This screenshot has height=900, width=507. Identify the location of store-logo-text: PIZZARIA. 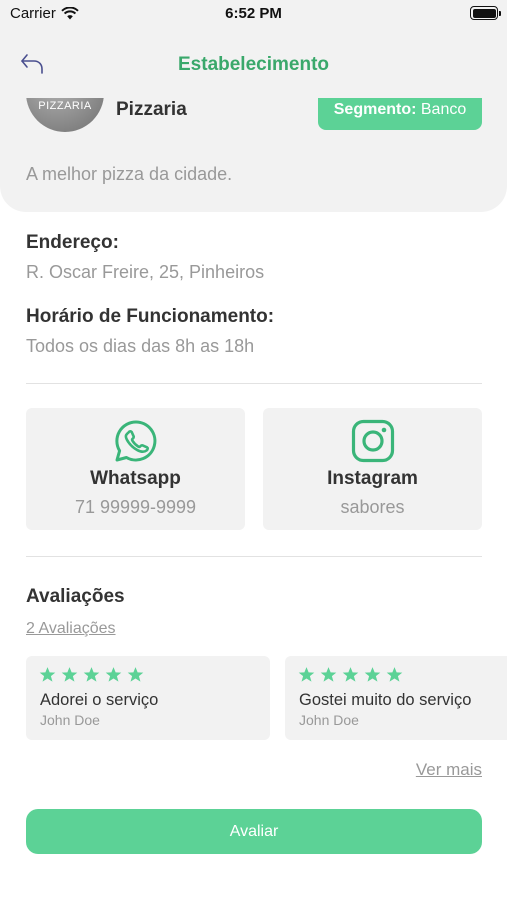
(65, 106).